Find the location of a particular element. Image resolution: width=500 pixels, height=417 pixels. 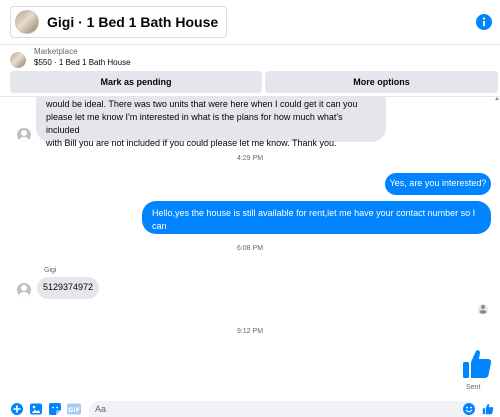

timestamp: 4:29 PM is located at coordinates (250, 158).